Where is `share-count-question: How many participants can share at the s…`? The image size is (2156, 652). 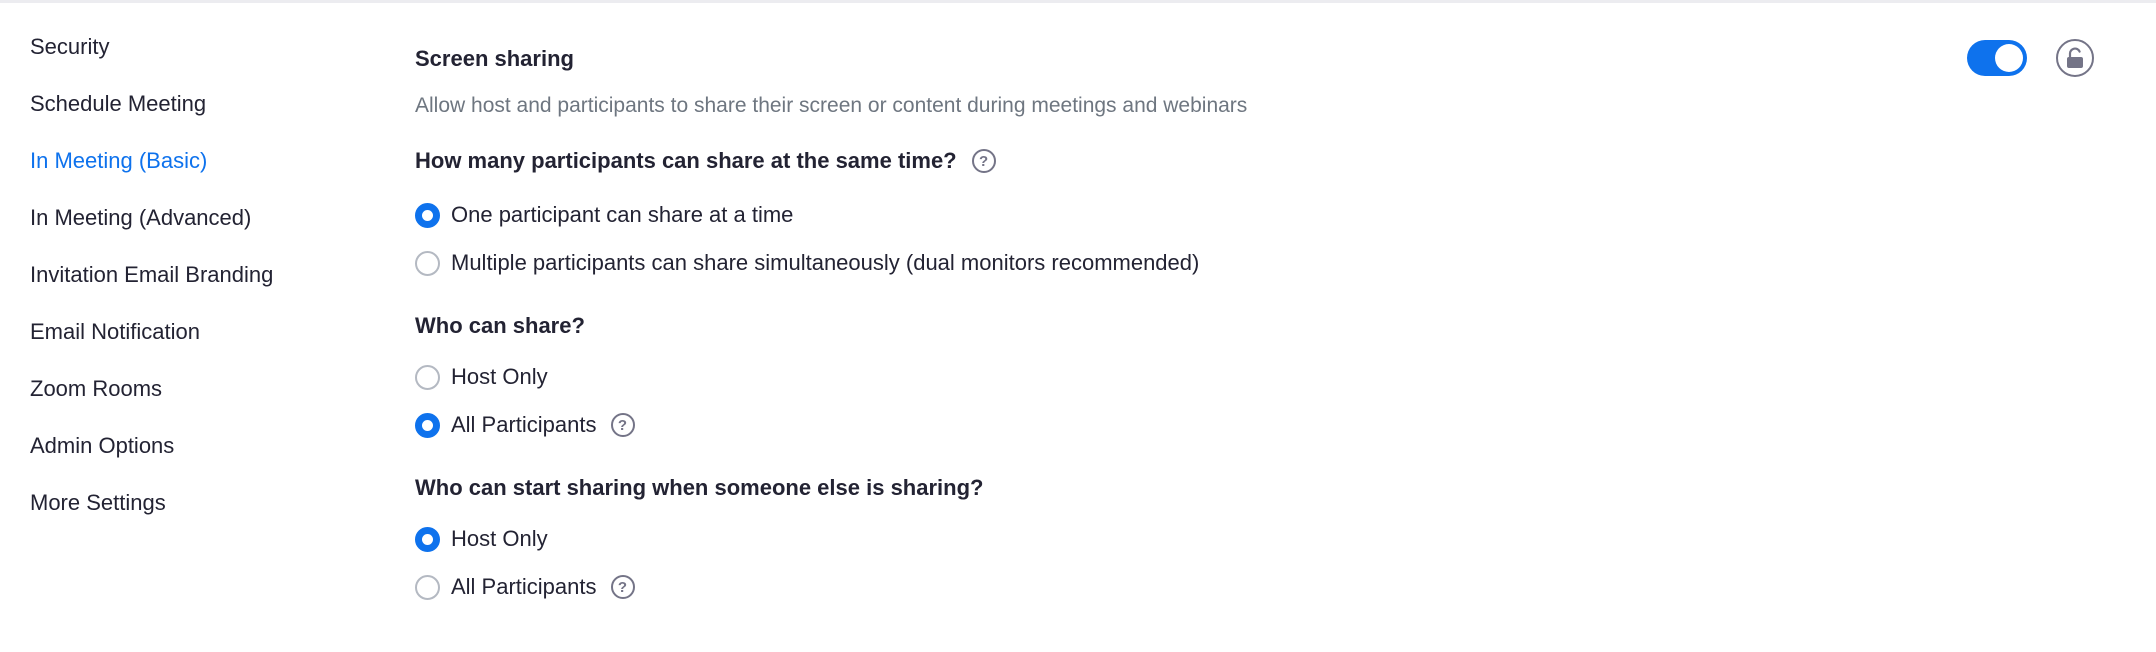 share-count-question: How many participants can share at the s… is located at coordinates (705, 161).